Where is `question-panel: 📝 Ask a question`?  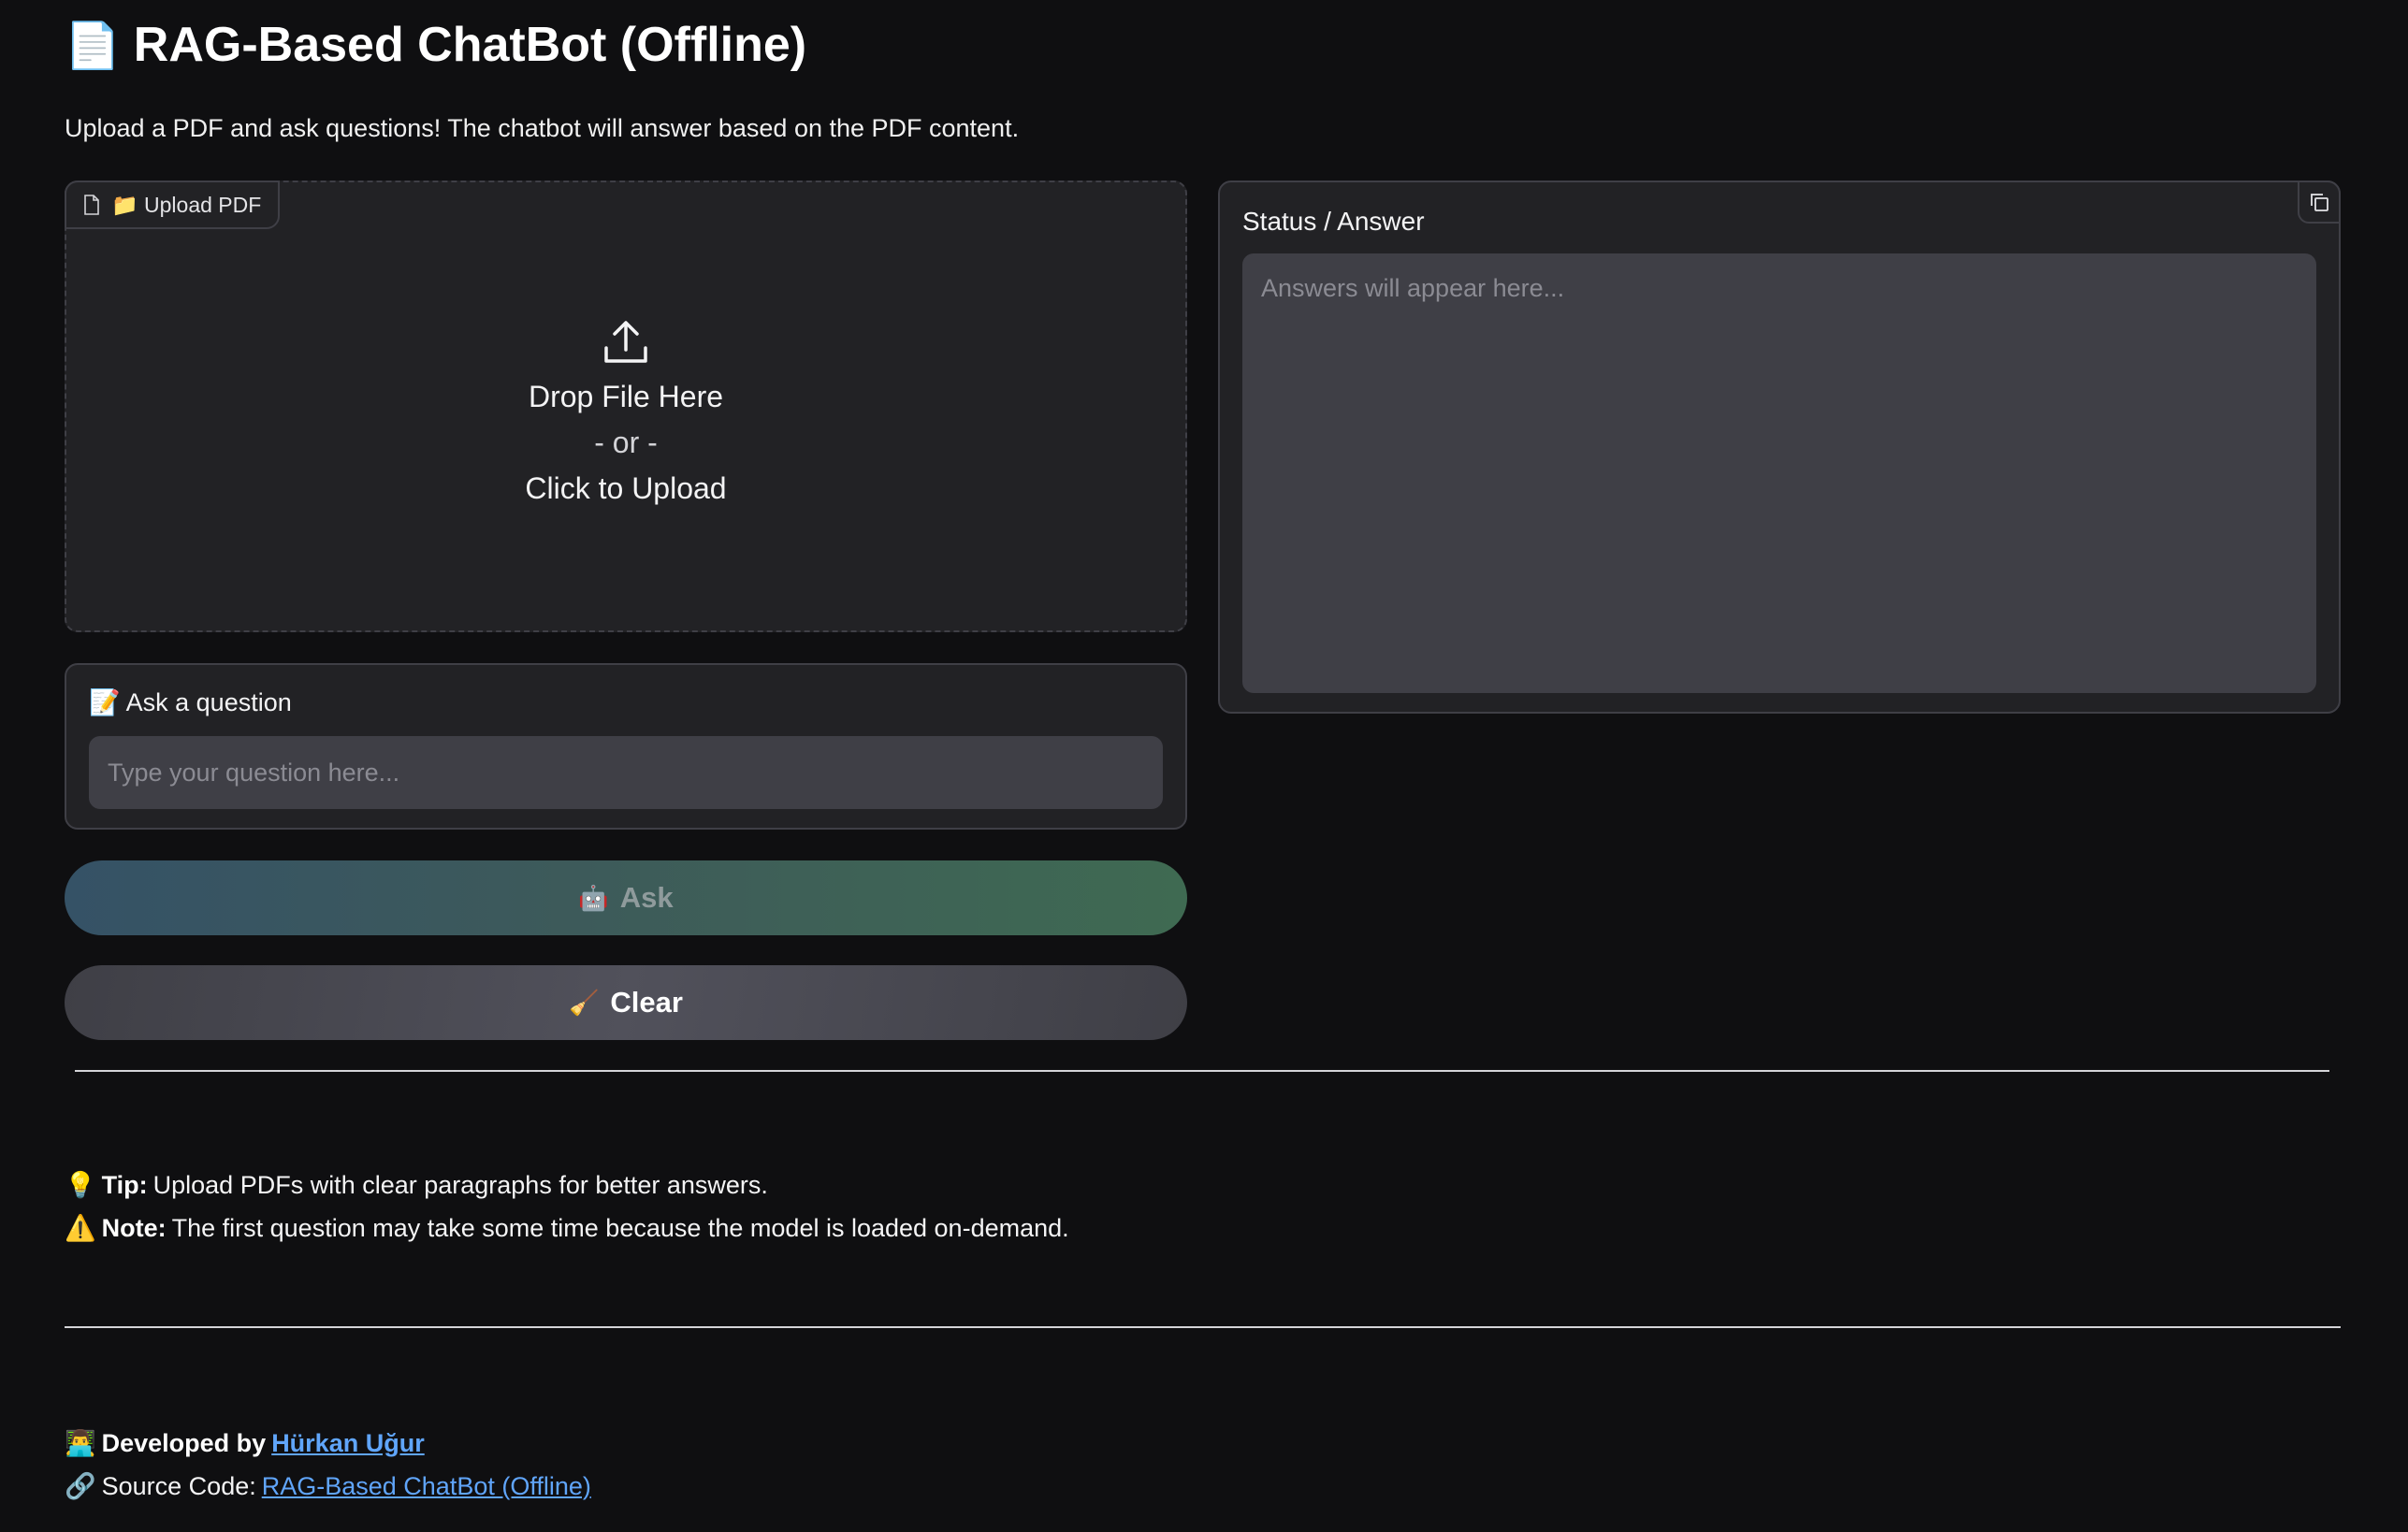
question-panel: 📝 Ask a question is located at coordinates (626, 746).